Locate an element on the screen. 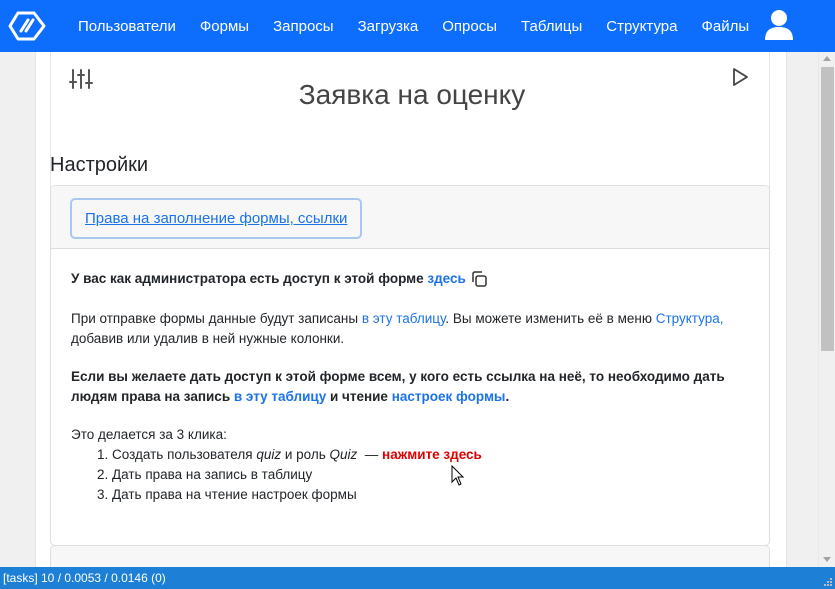 Image resolution: width=835 pixels, height=589 pixels. form-settings-link: настроек формы is located at coordinates (449, 396).